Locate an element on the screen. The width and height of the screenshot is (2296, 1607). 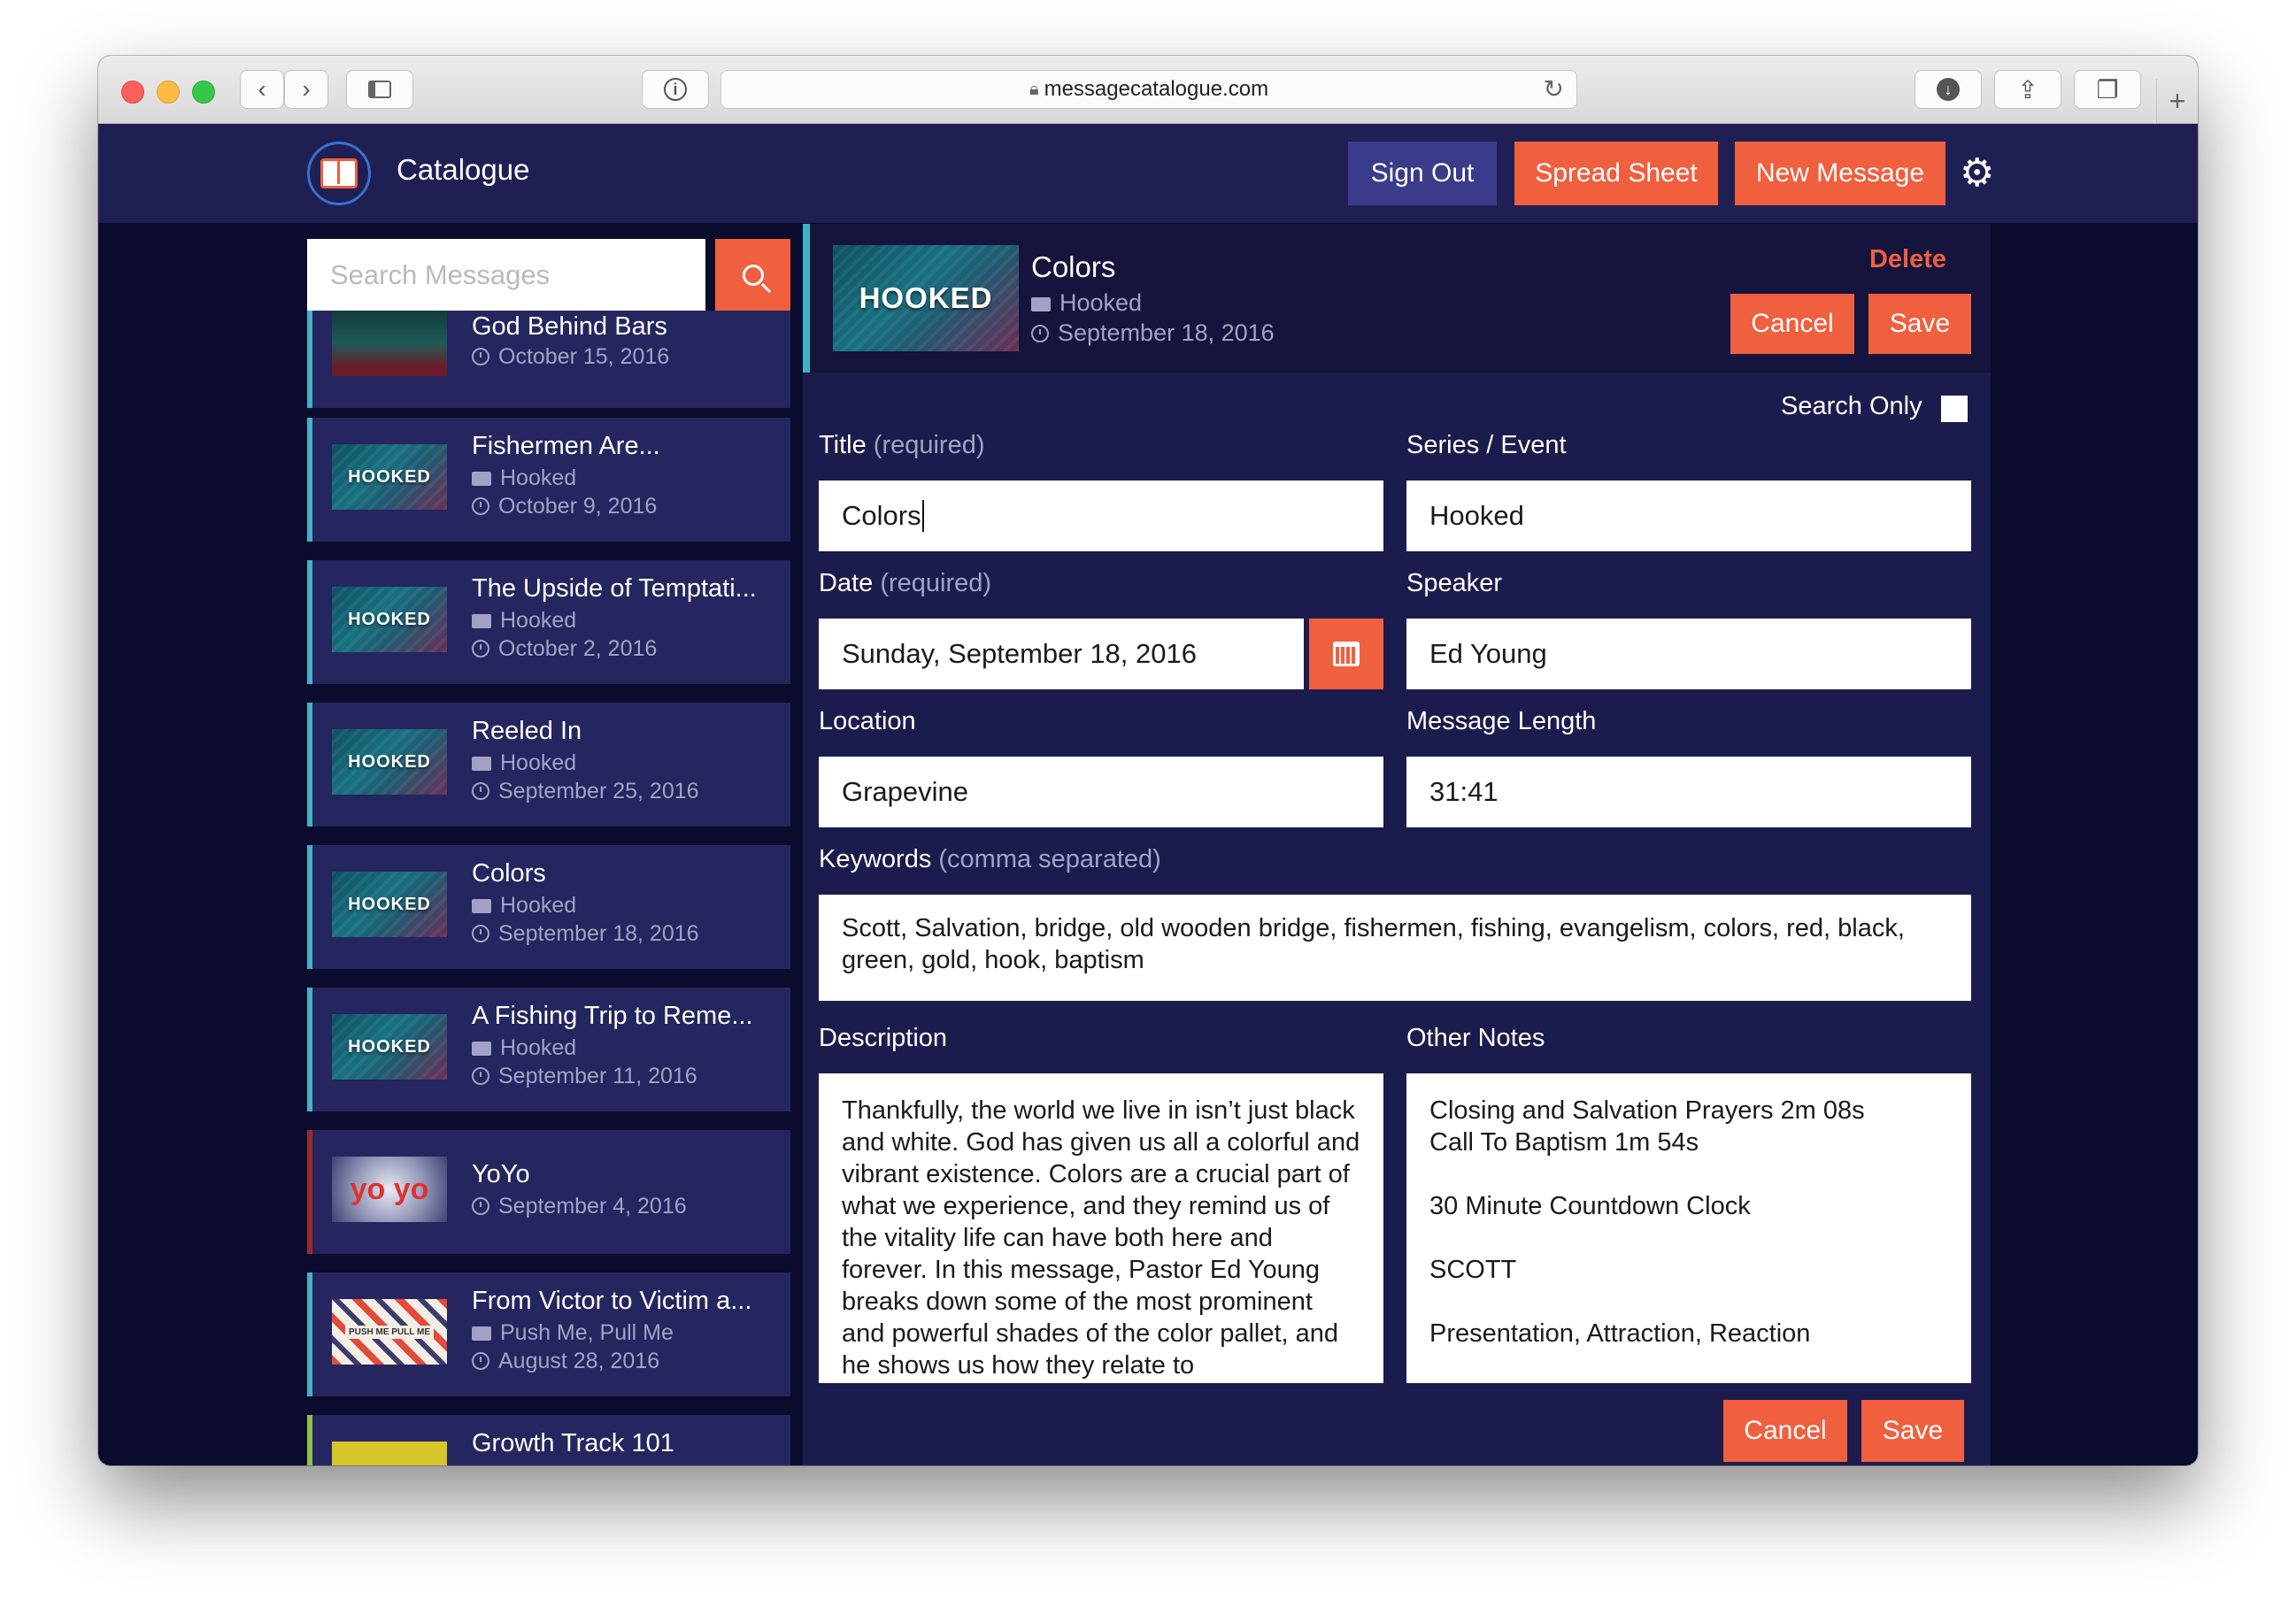
tabs-overview-button: ❐ is located at coordinates (2107, 89).